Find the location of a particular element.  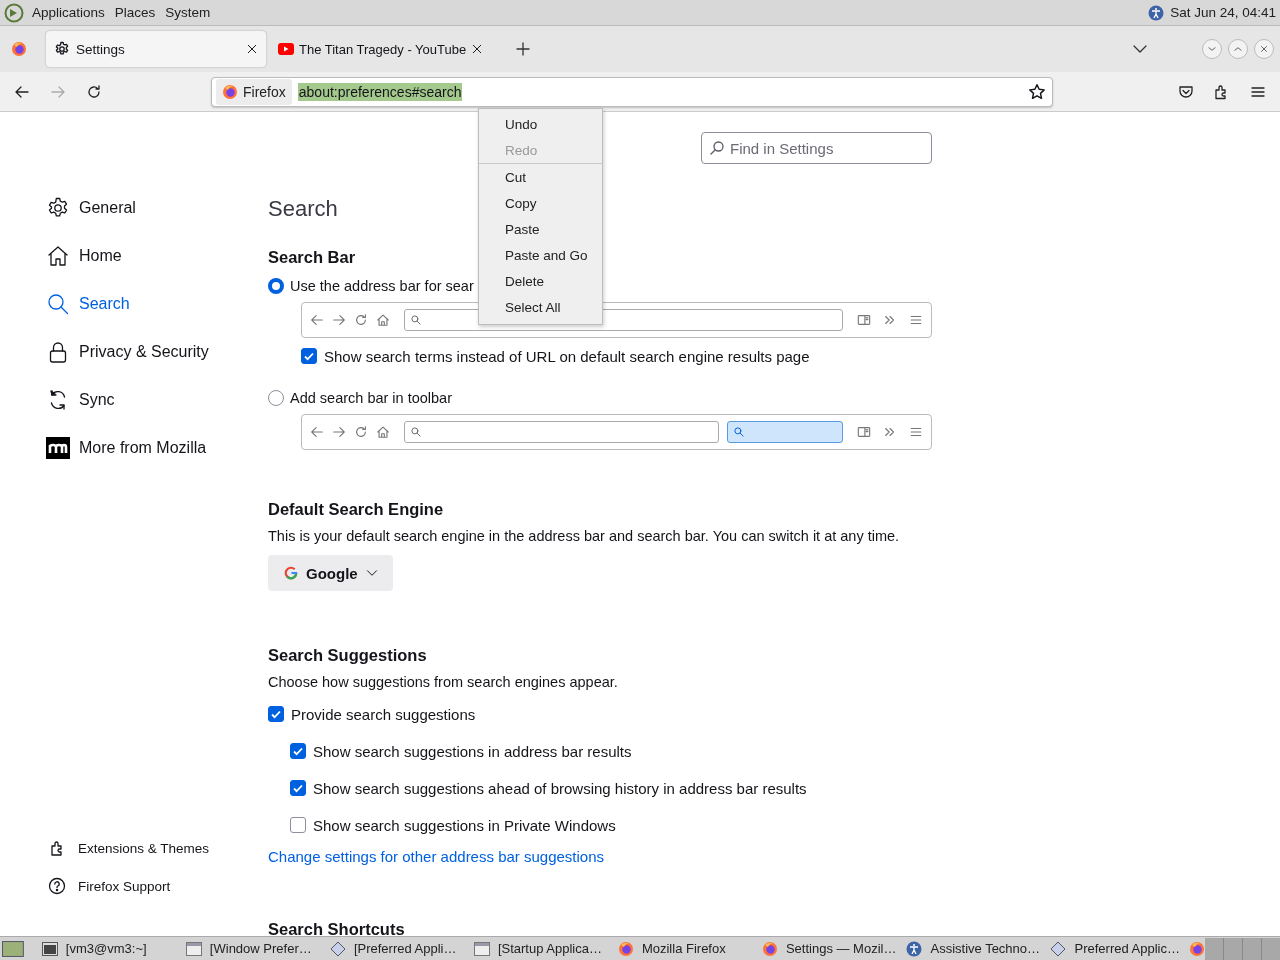

gear-icon is located at coordinates (62, 49).